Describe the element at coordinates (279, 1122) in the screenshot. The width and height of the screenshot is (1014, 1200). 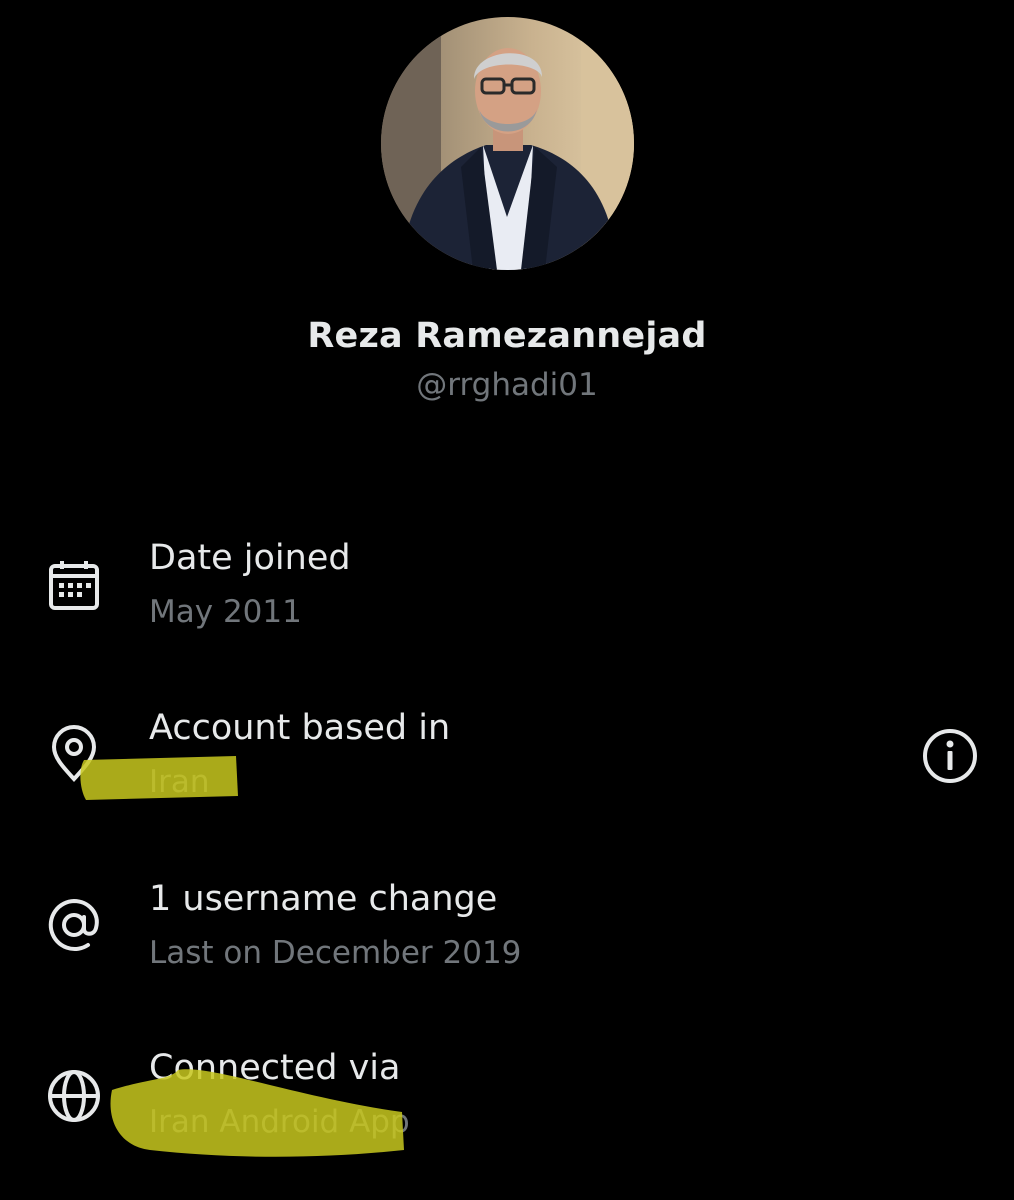
I see `connected-via-value: Iran Android App` at that location.